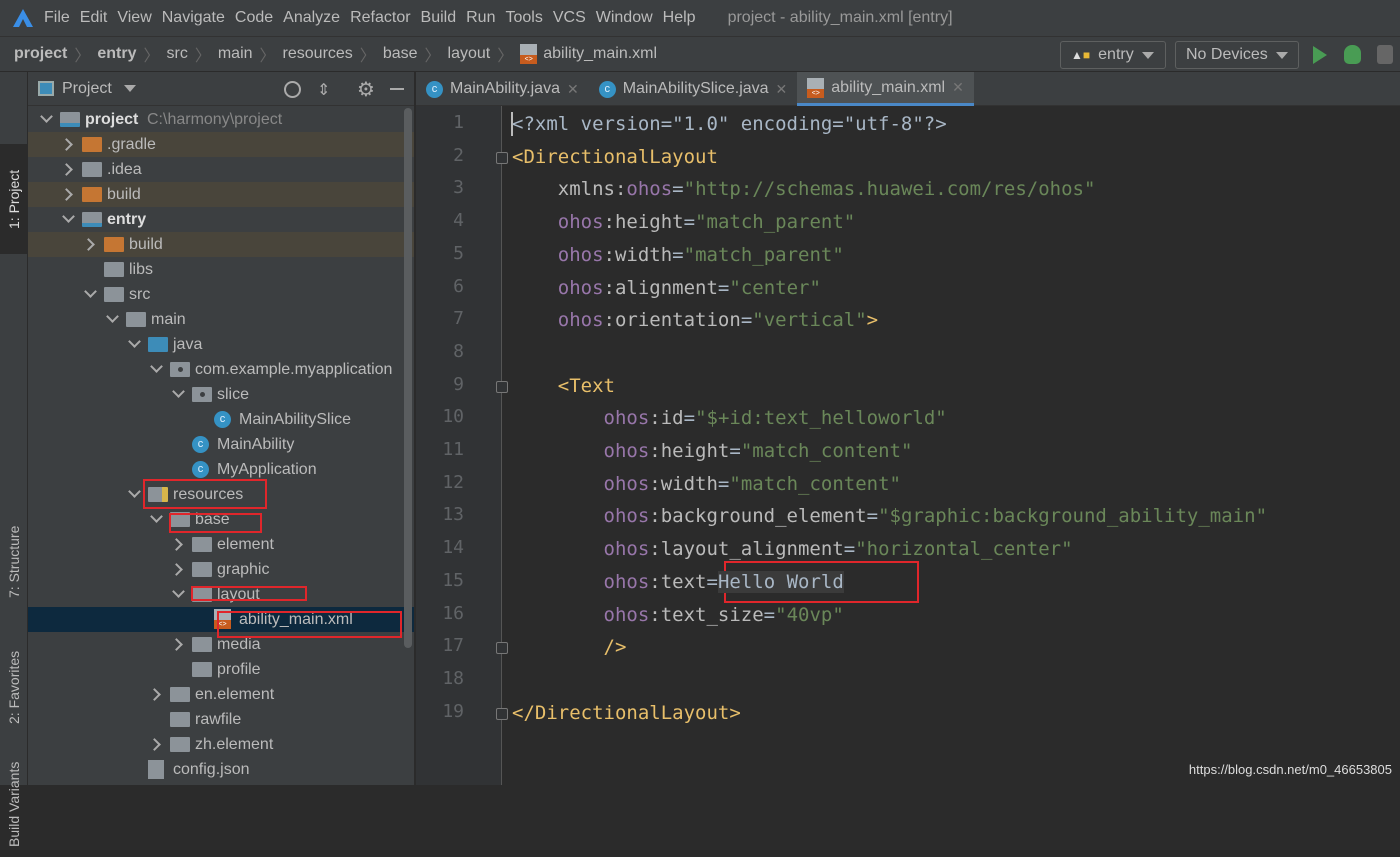 The width and height of the screenshot is (1400, 857). Describe the element at coordinates (14, 804) in the screenshot. I see `tool-tab-build-variants: Build Variants` at that location.